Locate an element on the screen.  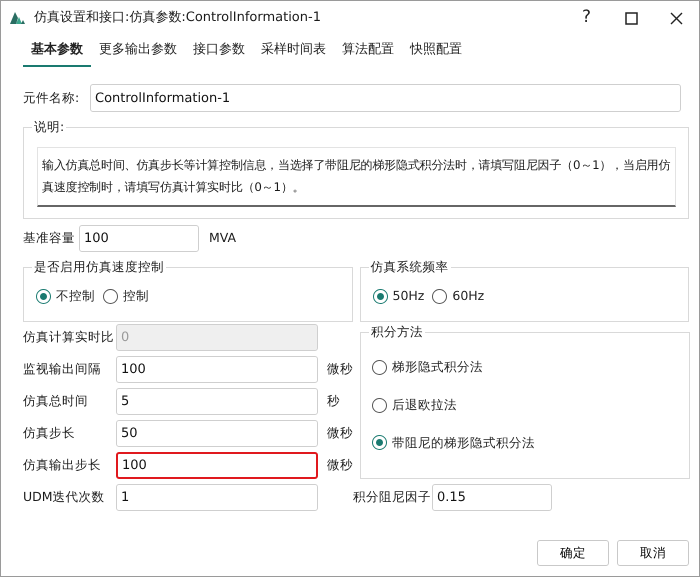
ok-button: 确定 is located at coordinates (573, 553).